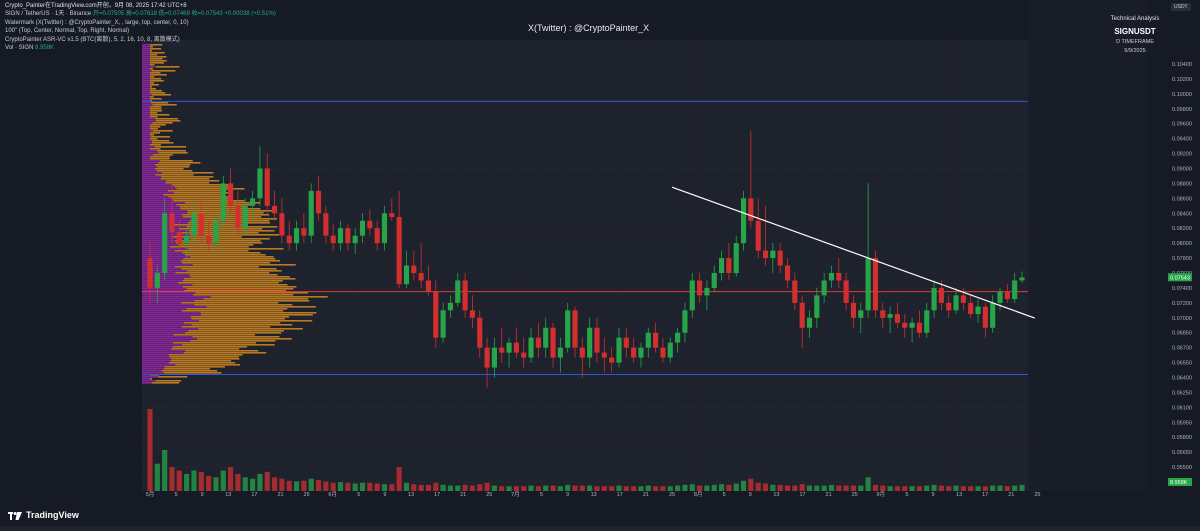  Describe the element at coordinates (140, 48) in the screenshot. I see `indicator-volume: Vol · SIGN 8.958K` at that location.